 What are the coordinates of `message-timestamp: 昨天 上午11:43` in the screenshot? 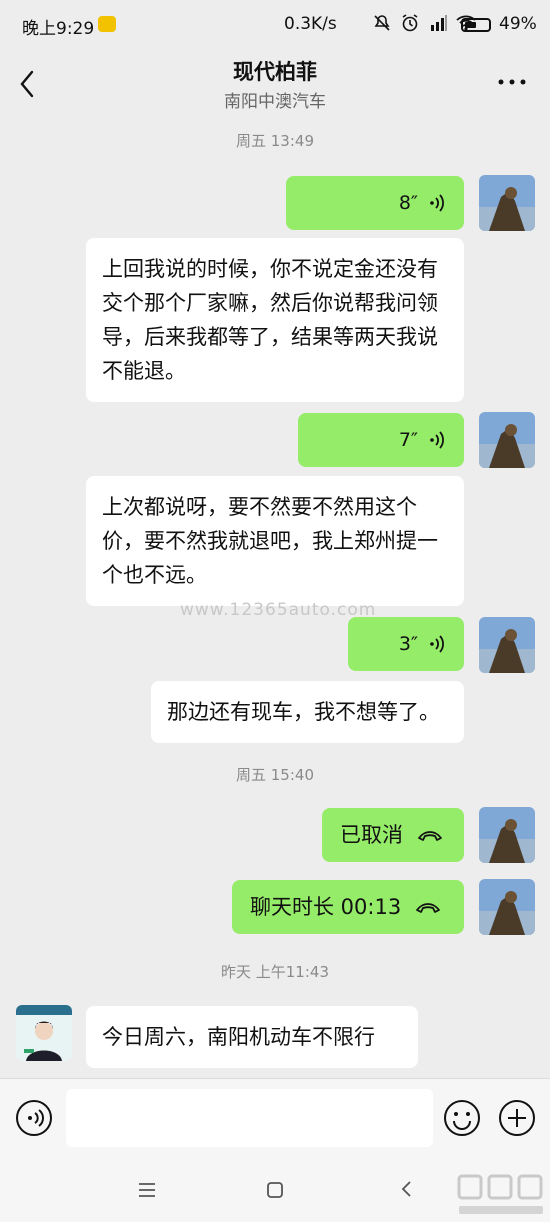 It's located at (275, 972).